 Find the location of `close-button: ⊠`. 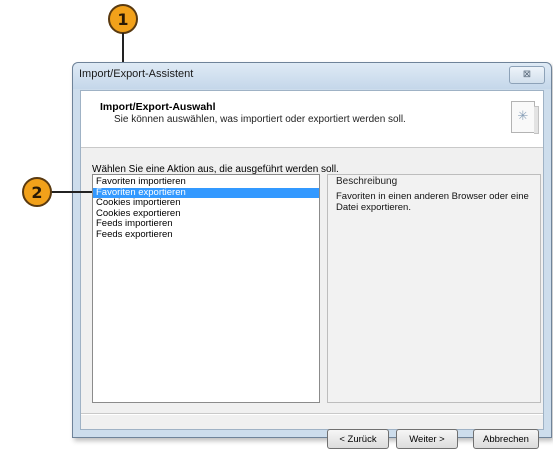

close-button: ⊠ is located at coordinates (527, 75).